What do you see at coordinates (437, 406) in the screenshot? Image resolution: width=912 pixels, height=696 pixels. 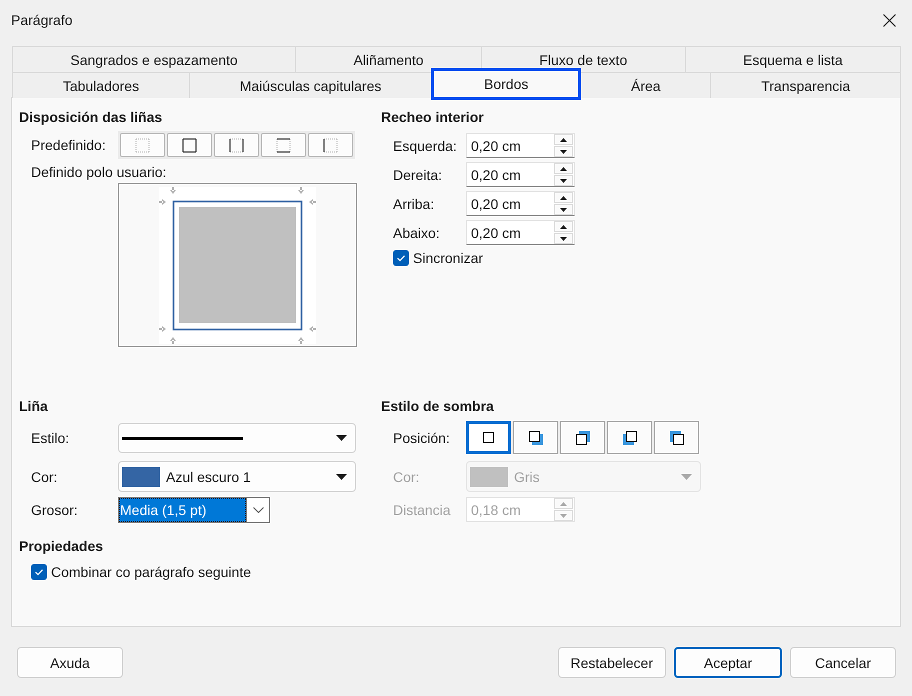 I see `section-heading: Estilo de sombra` at bounding box center [437, 406].